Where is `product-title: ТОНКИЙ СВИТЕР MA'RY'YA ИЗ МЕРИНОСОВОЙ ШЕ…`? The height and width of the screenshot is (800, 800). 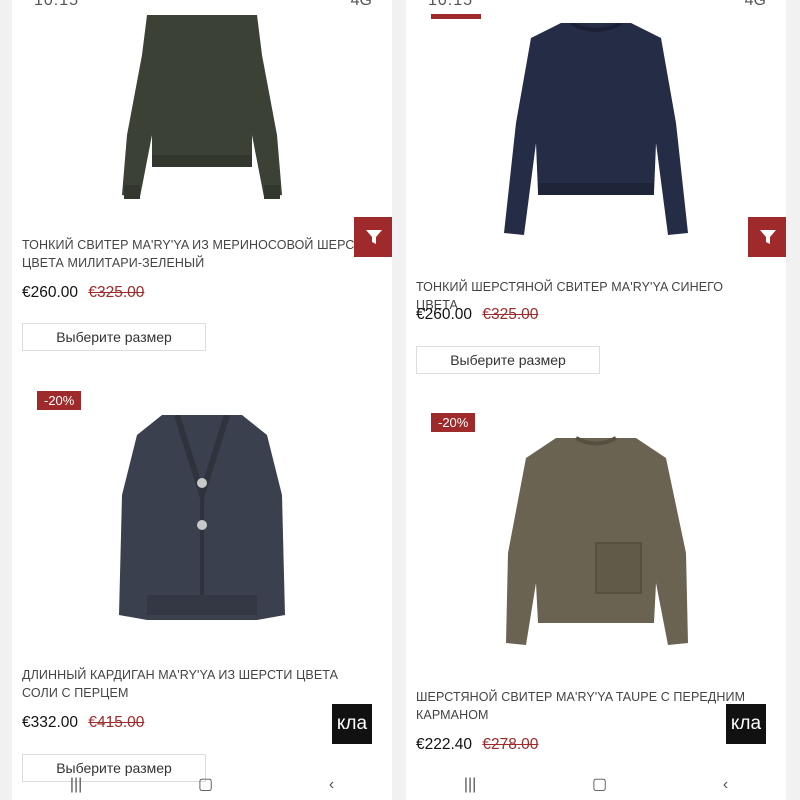
product-title: ТОНКИЙ СВИТЕР MA'RY'YA ИЗ МЕРИНОСОВОЙ ШЕ… is located at coordinates (197, 254).